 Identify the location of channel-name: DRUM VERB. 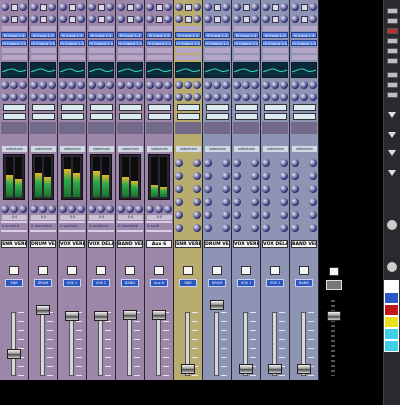
(217, 244).